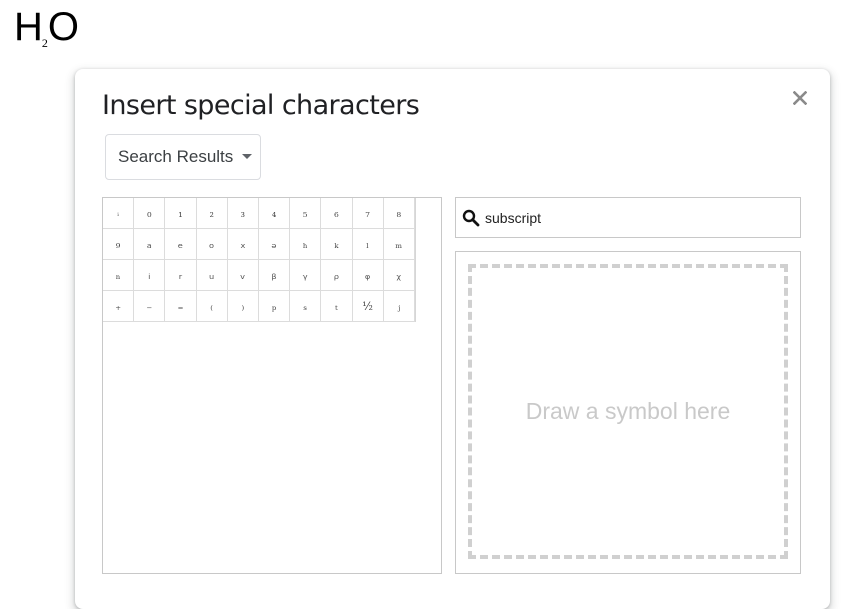  Describe the element at coordinates (119, 275) in the screenshot. I see `character-cell: ₙ` at that location.